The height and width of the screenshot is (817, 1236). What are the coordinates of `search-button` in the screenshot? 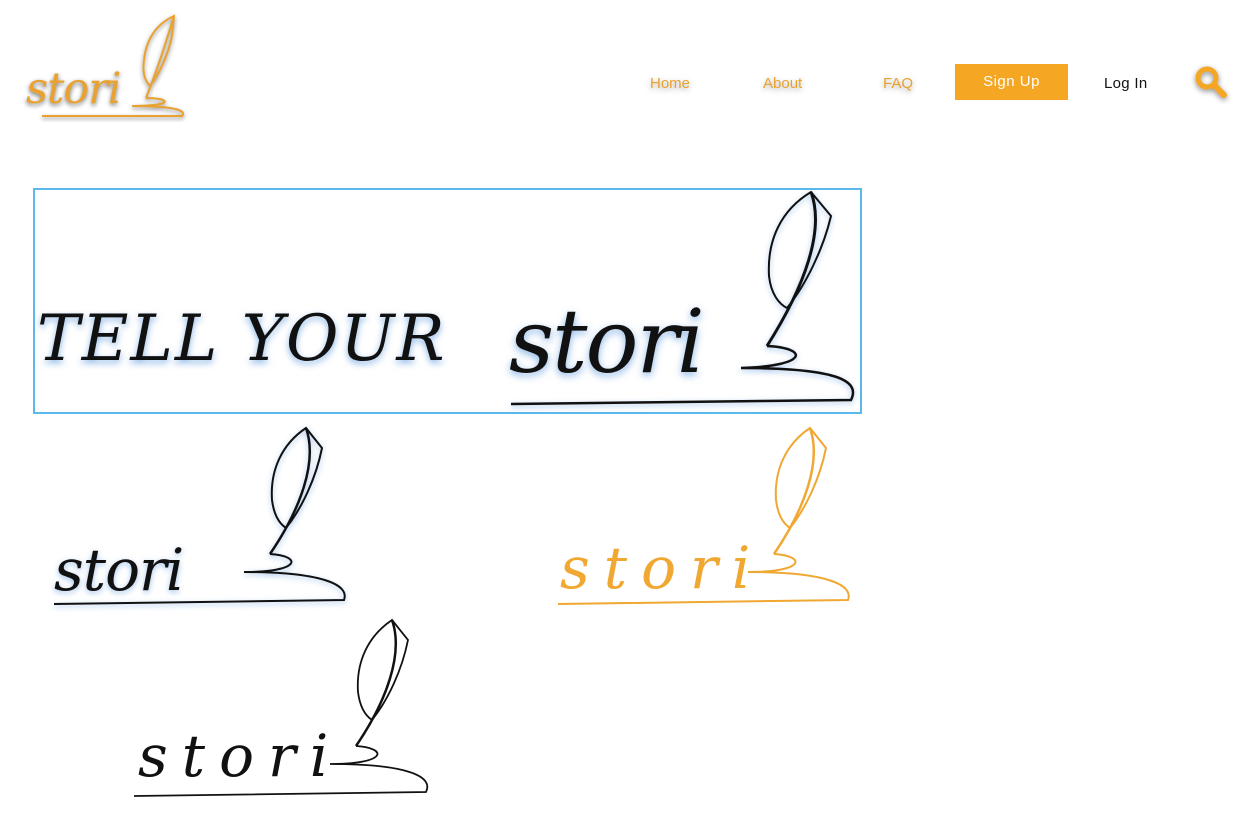 It's located at (1211, 82).